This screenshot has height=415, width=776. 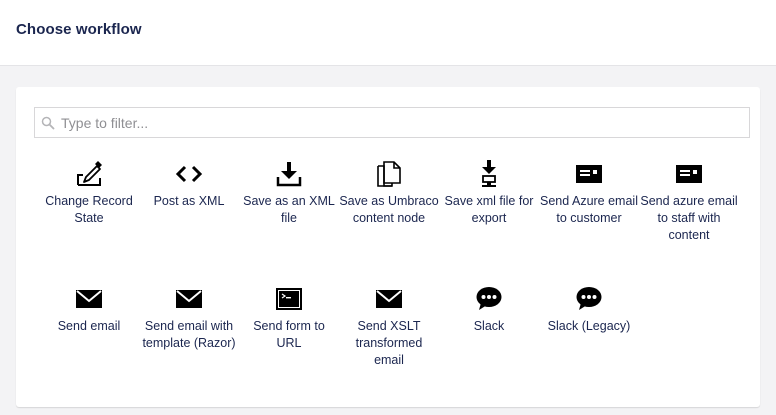 I want to click on workflow-label: Send azure email to staff with content, so click(x=689, y=218).